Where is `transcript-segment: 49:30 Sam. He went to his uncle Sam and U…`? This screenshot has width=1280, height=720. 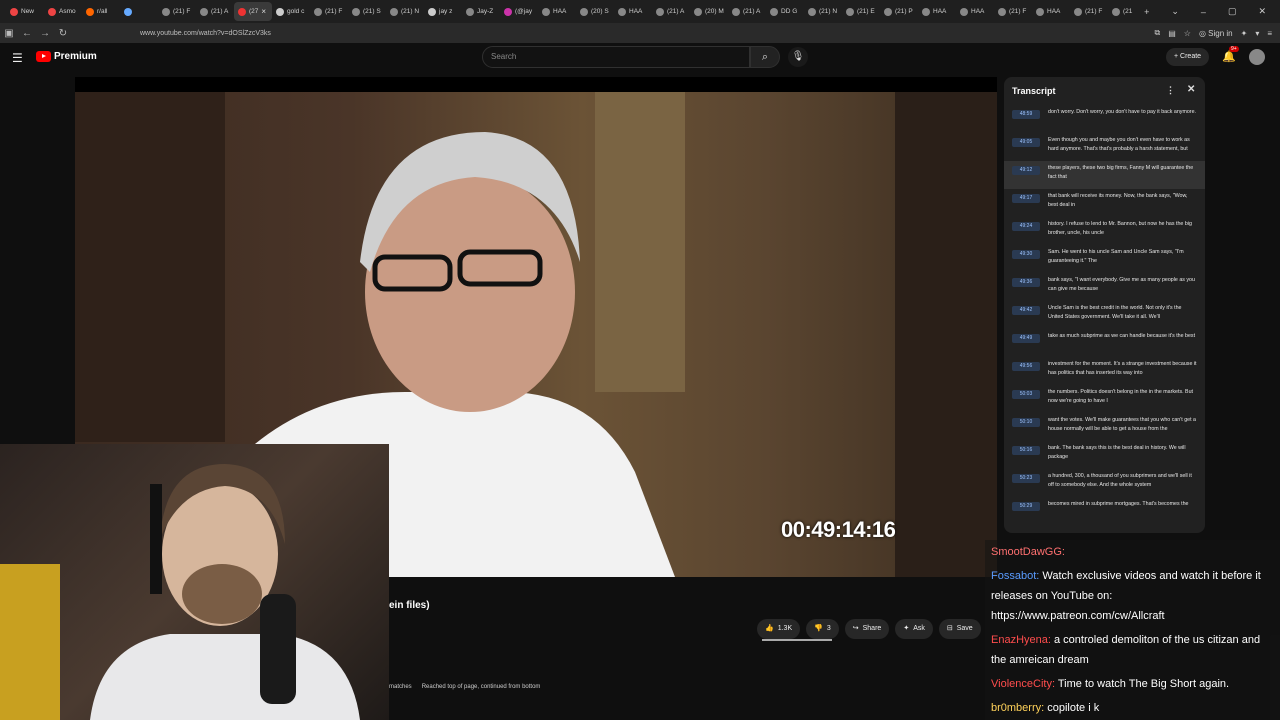
transcript-segment: 49:30 Sam. He went to his uncle Sam and U… is located at coordinates (1104, 259).